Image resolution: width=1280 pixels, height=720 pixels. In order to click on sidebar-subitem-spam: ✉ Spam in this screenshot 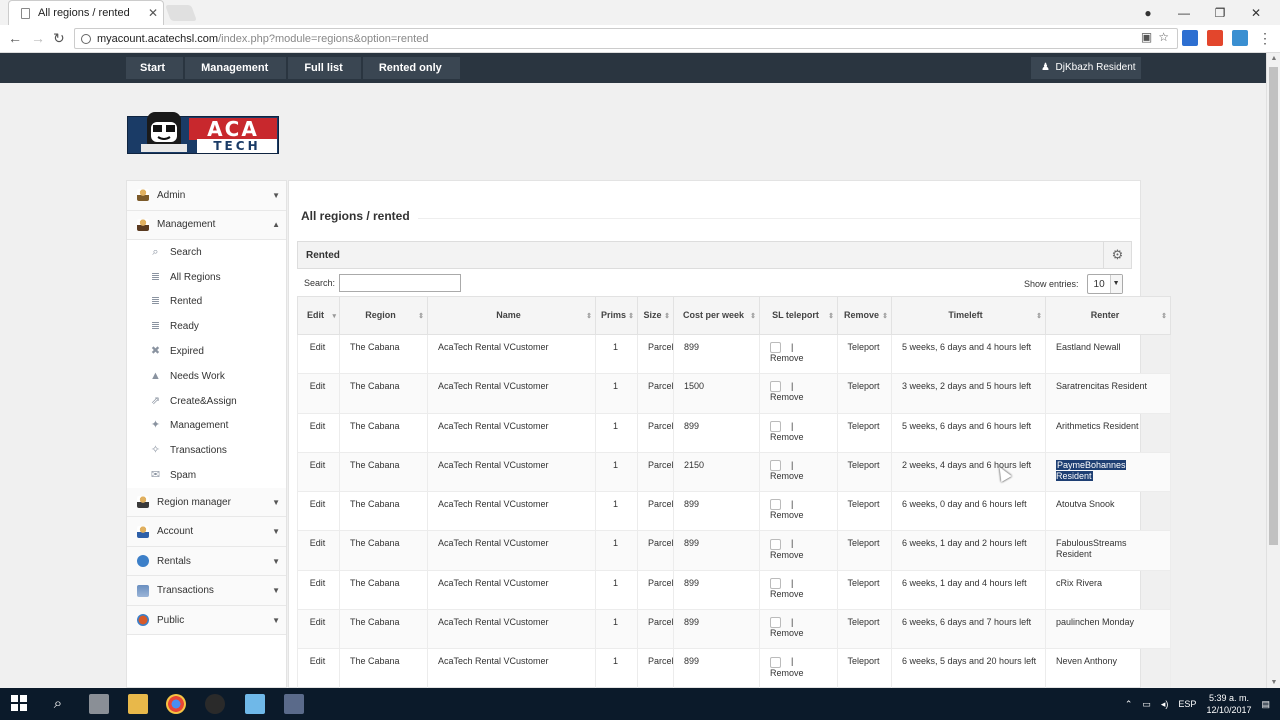, I will do `click(206, 475)`.